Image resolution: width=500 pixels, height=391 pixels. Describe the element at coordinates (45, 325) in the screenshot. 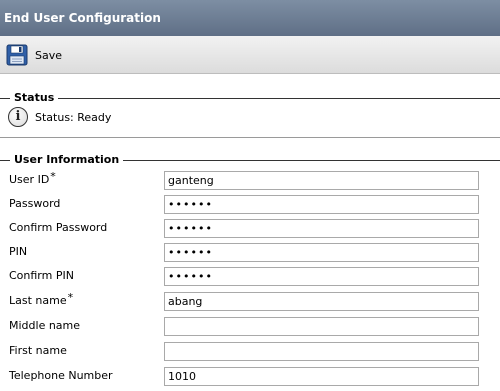

I see `middle-name-label: Middle name` at that location.